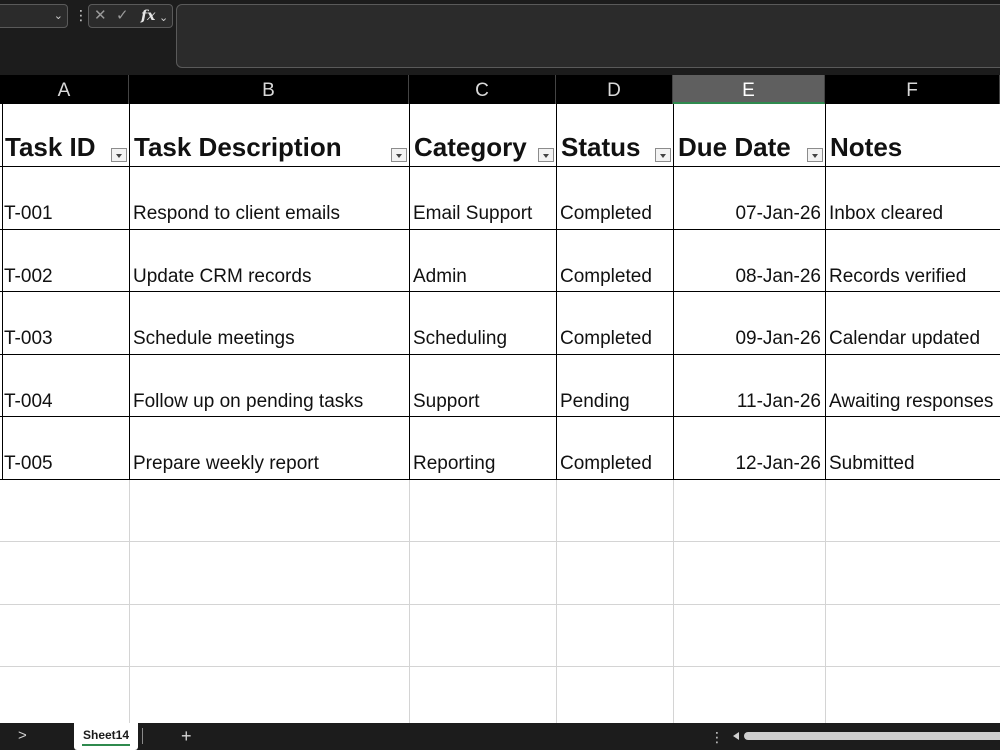 This screenshot has height=750, width=1000. I want to click on tab-separator, so click(142, 736).